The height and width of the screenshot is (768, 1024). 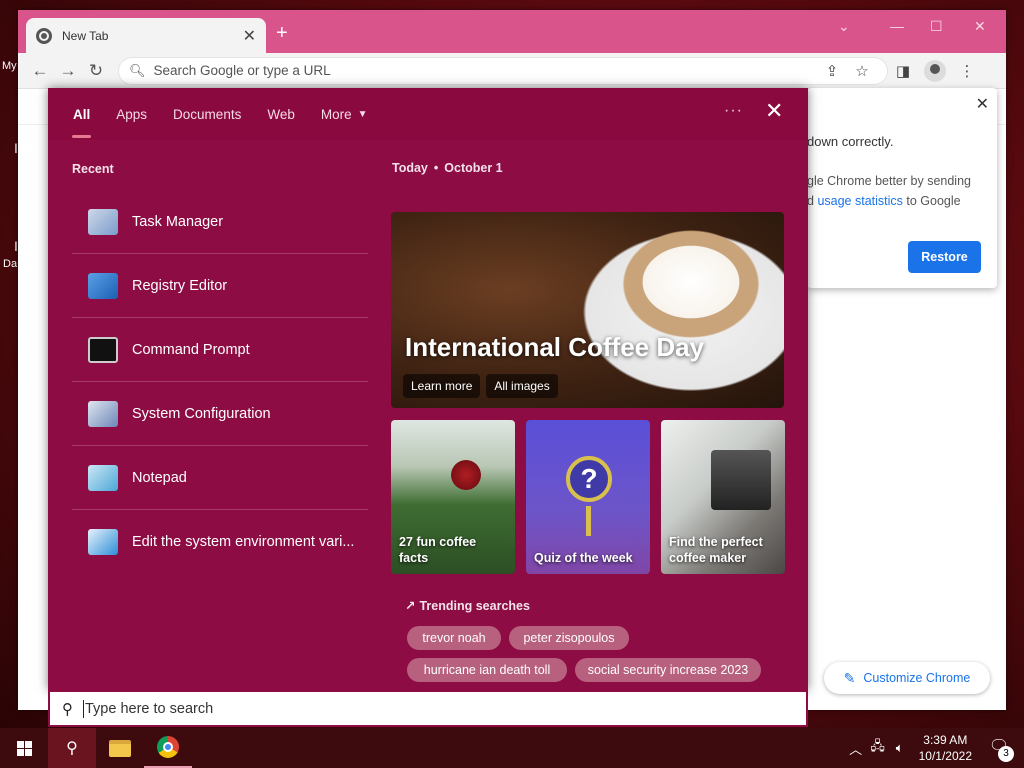 I want to click on text-cursor, so click(x=83, y=708).